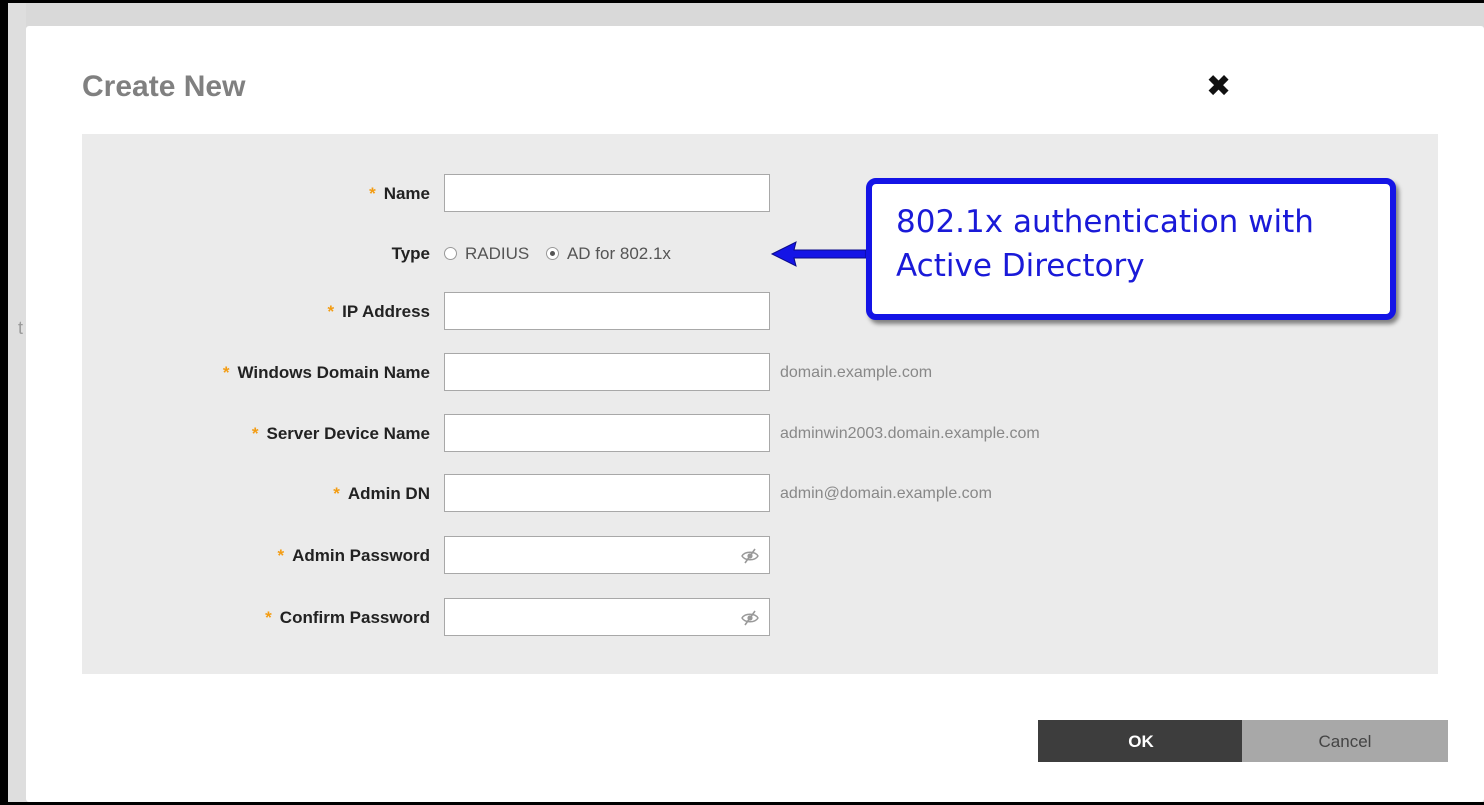  Describe the element at coordinates (450, 253) in the screenshot. I see `radius-radio` at that location.